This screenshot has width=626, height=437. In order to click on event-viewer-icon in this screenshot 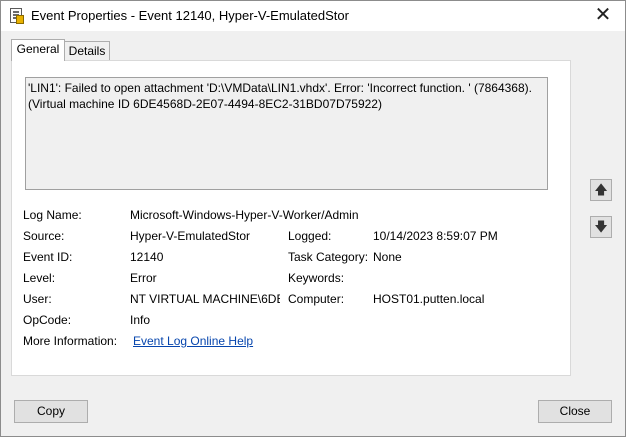, I will do `click(17, 16)`.